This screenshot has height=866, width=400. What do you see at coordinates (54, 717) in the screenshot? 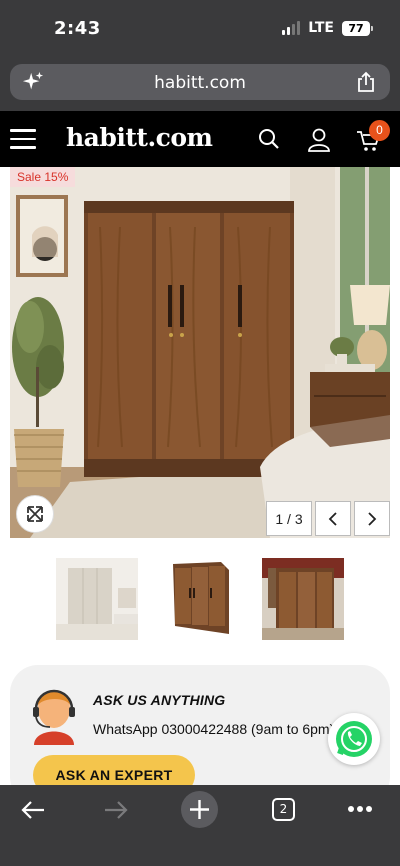
I see `support-agent-icon` at bounding box center [54, 717].